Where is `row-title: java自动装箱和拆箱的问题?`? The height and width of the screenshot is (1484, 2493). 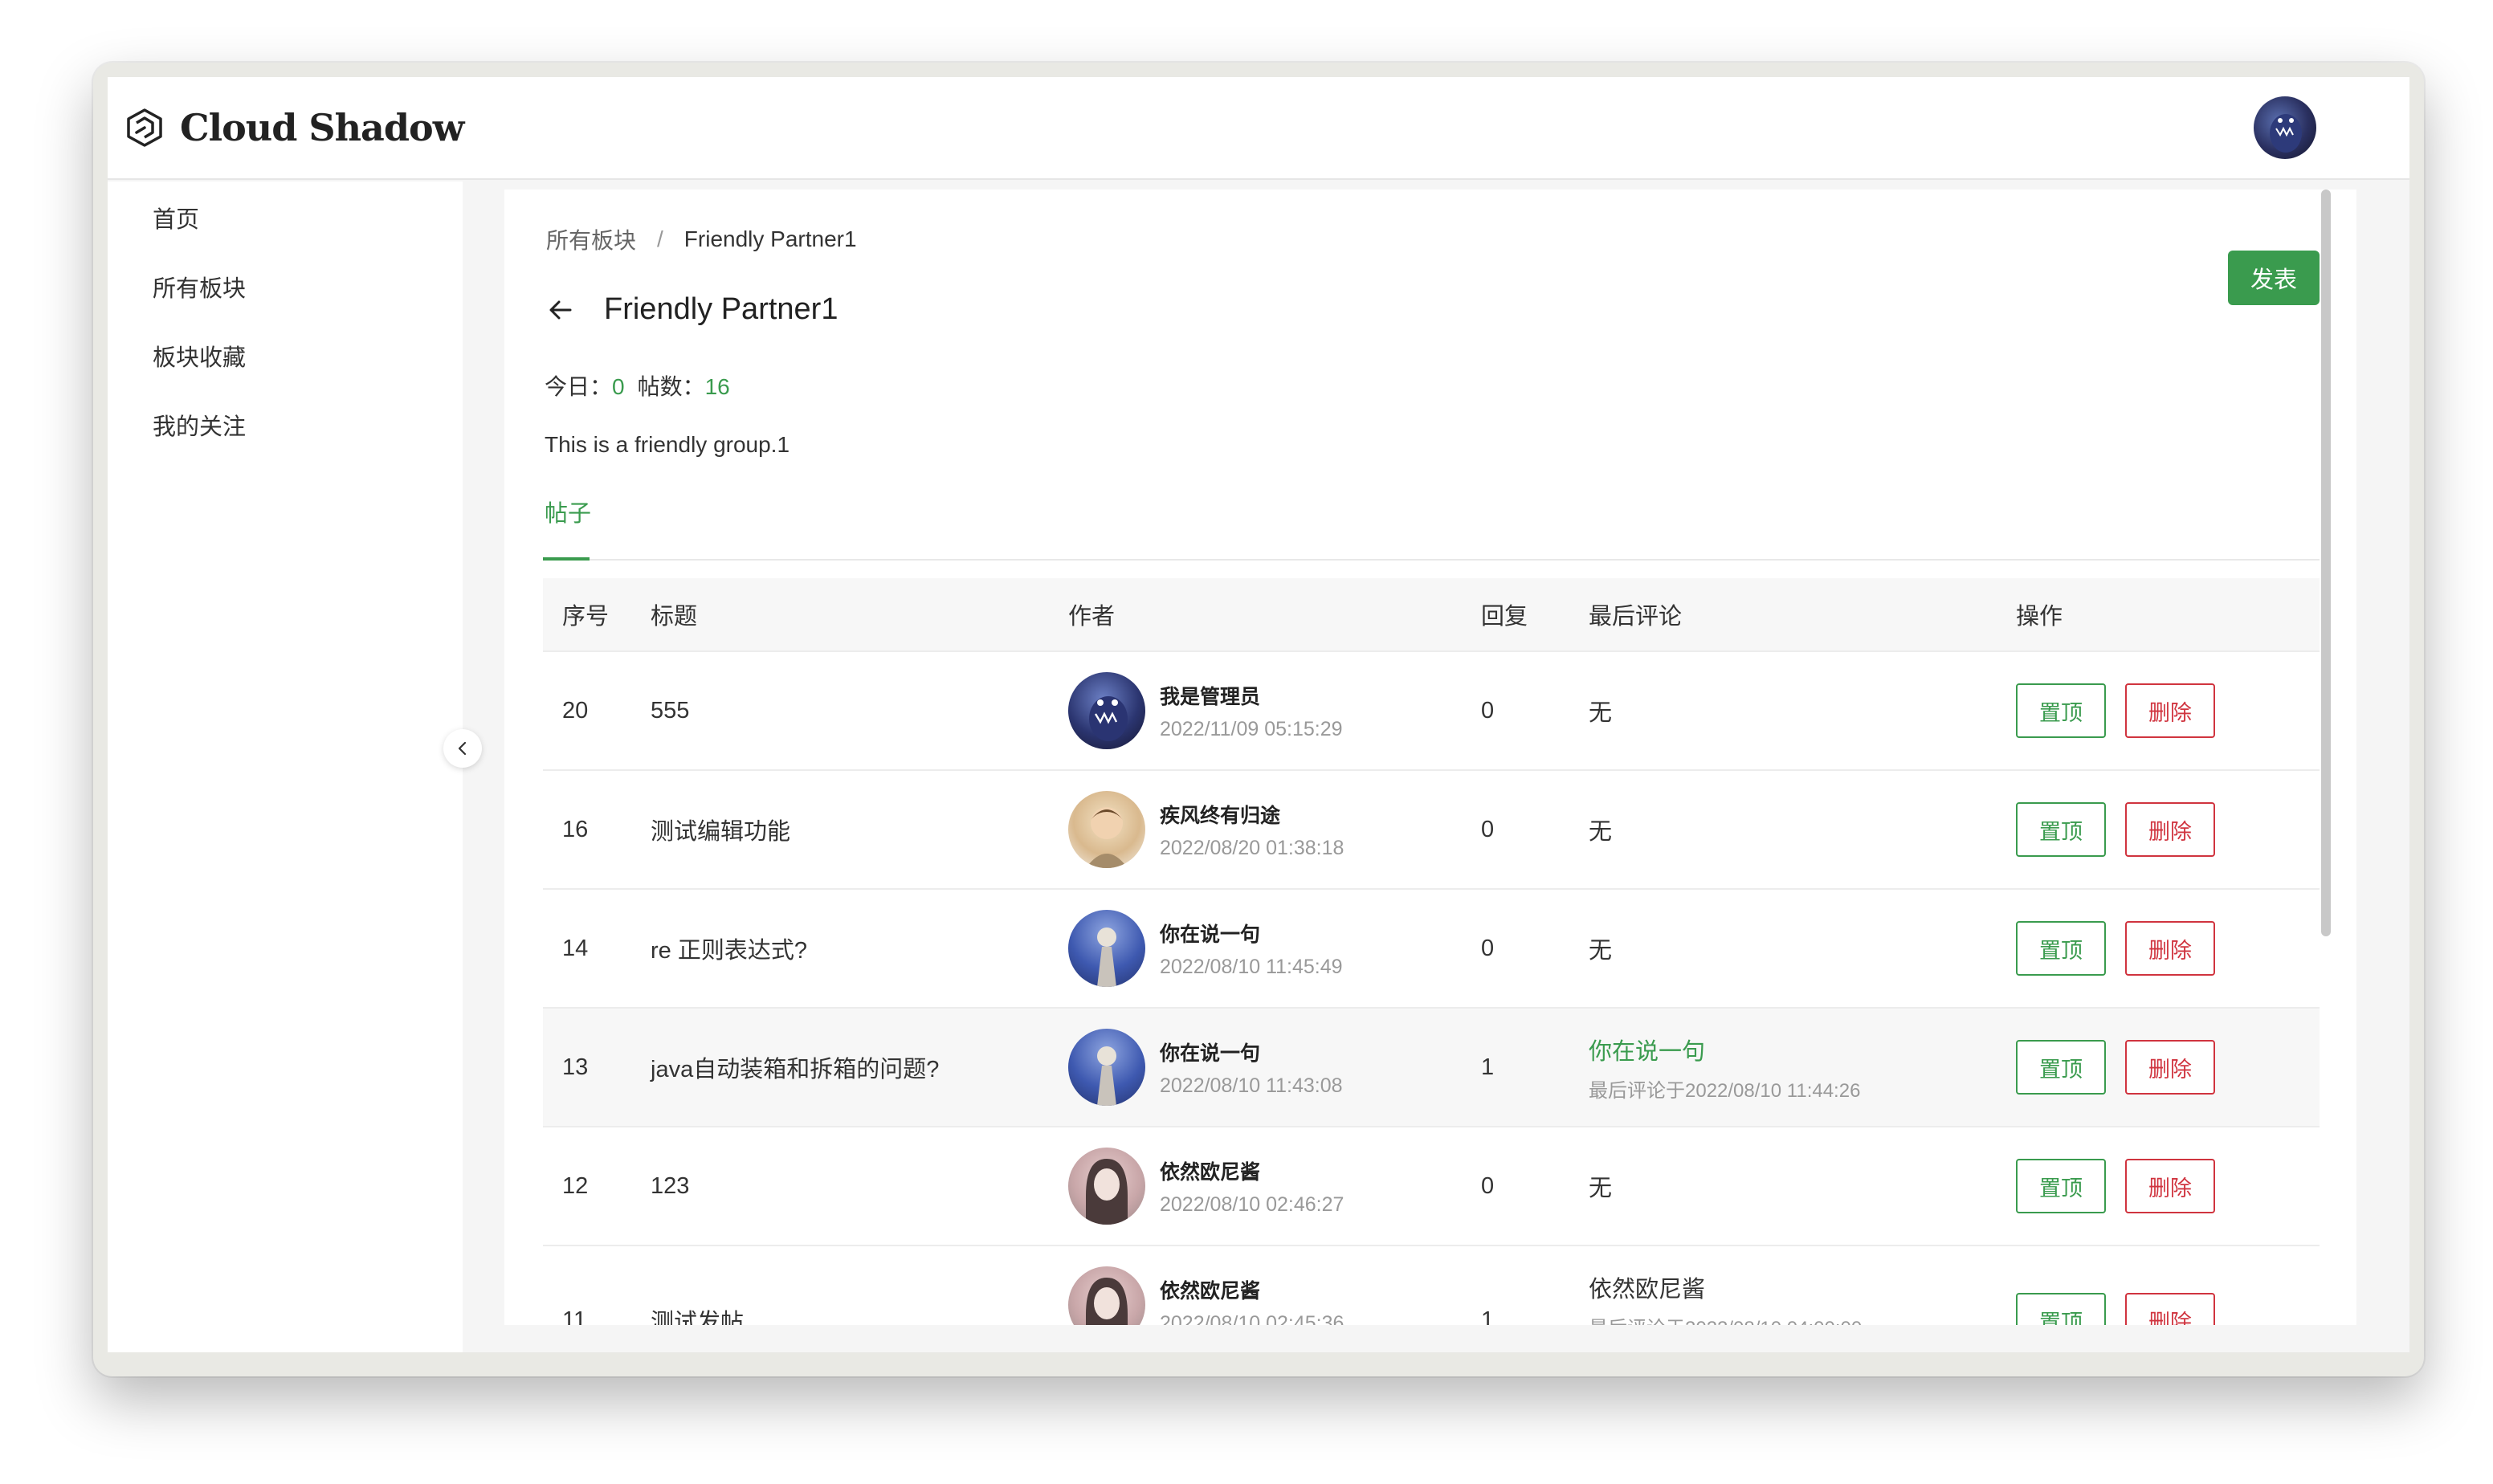
row-title: java自动装箱和拆箱的问题? is located at coordinates (859, 1067).